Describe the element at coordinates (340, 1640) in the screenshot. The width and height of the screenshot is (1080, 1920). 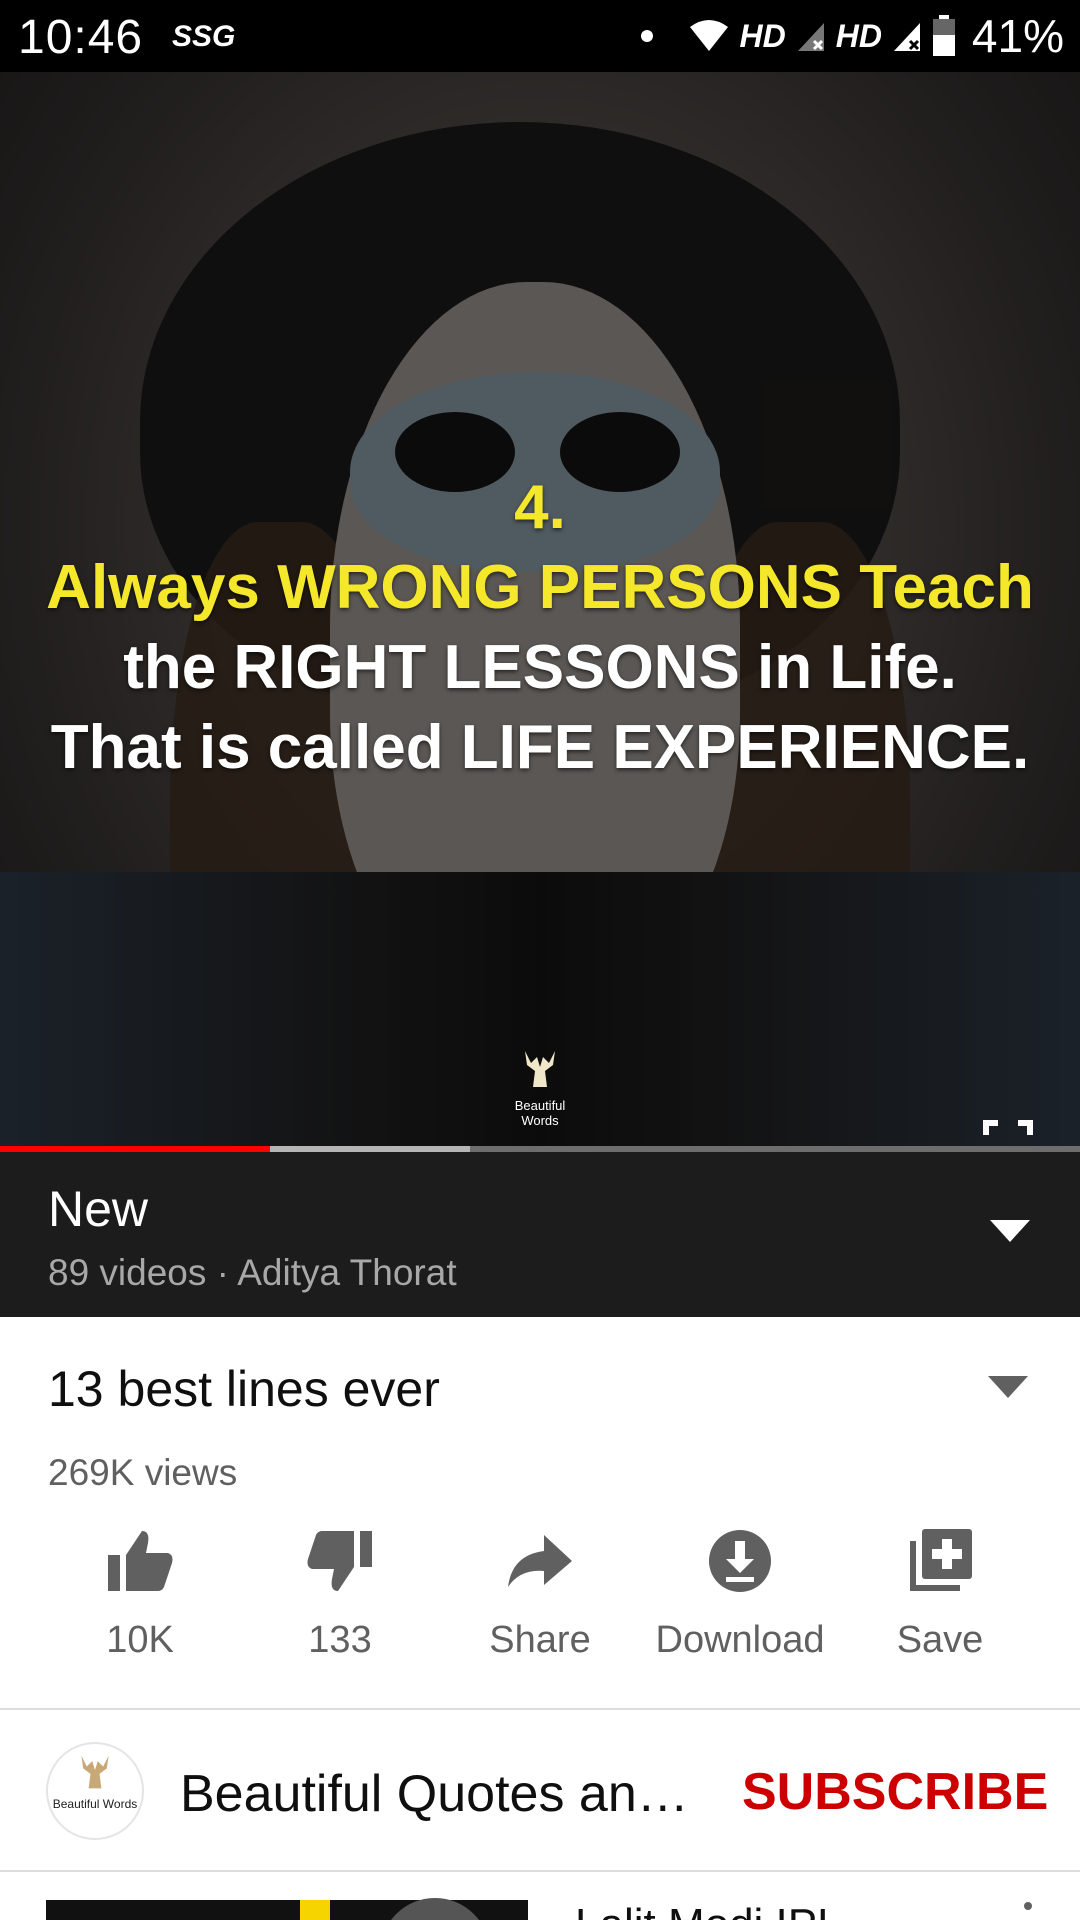
I see `dislike-count: 133` at that location.